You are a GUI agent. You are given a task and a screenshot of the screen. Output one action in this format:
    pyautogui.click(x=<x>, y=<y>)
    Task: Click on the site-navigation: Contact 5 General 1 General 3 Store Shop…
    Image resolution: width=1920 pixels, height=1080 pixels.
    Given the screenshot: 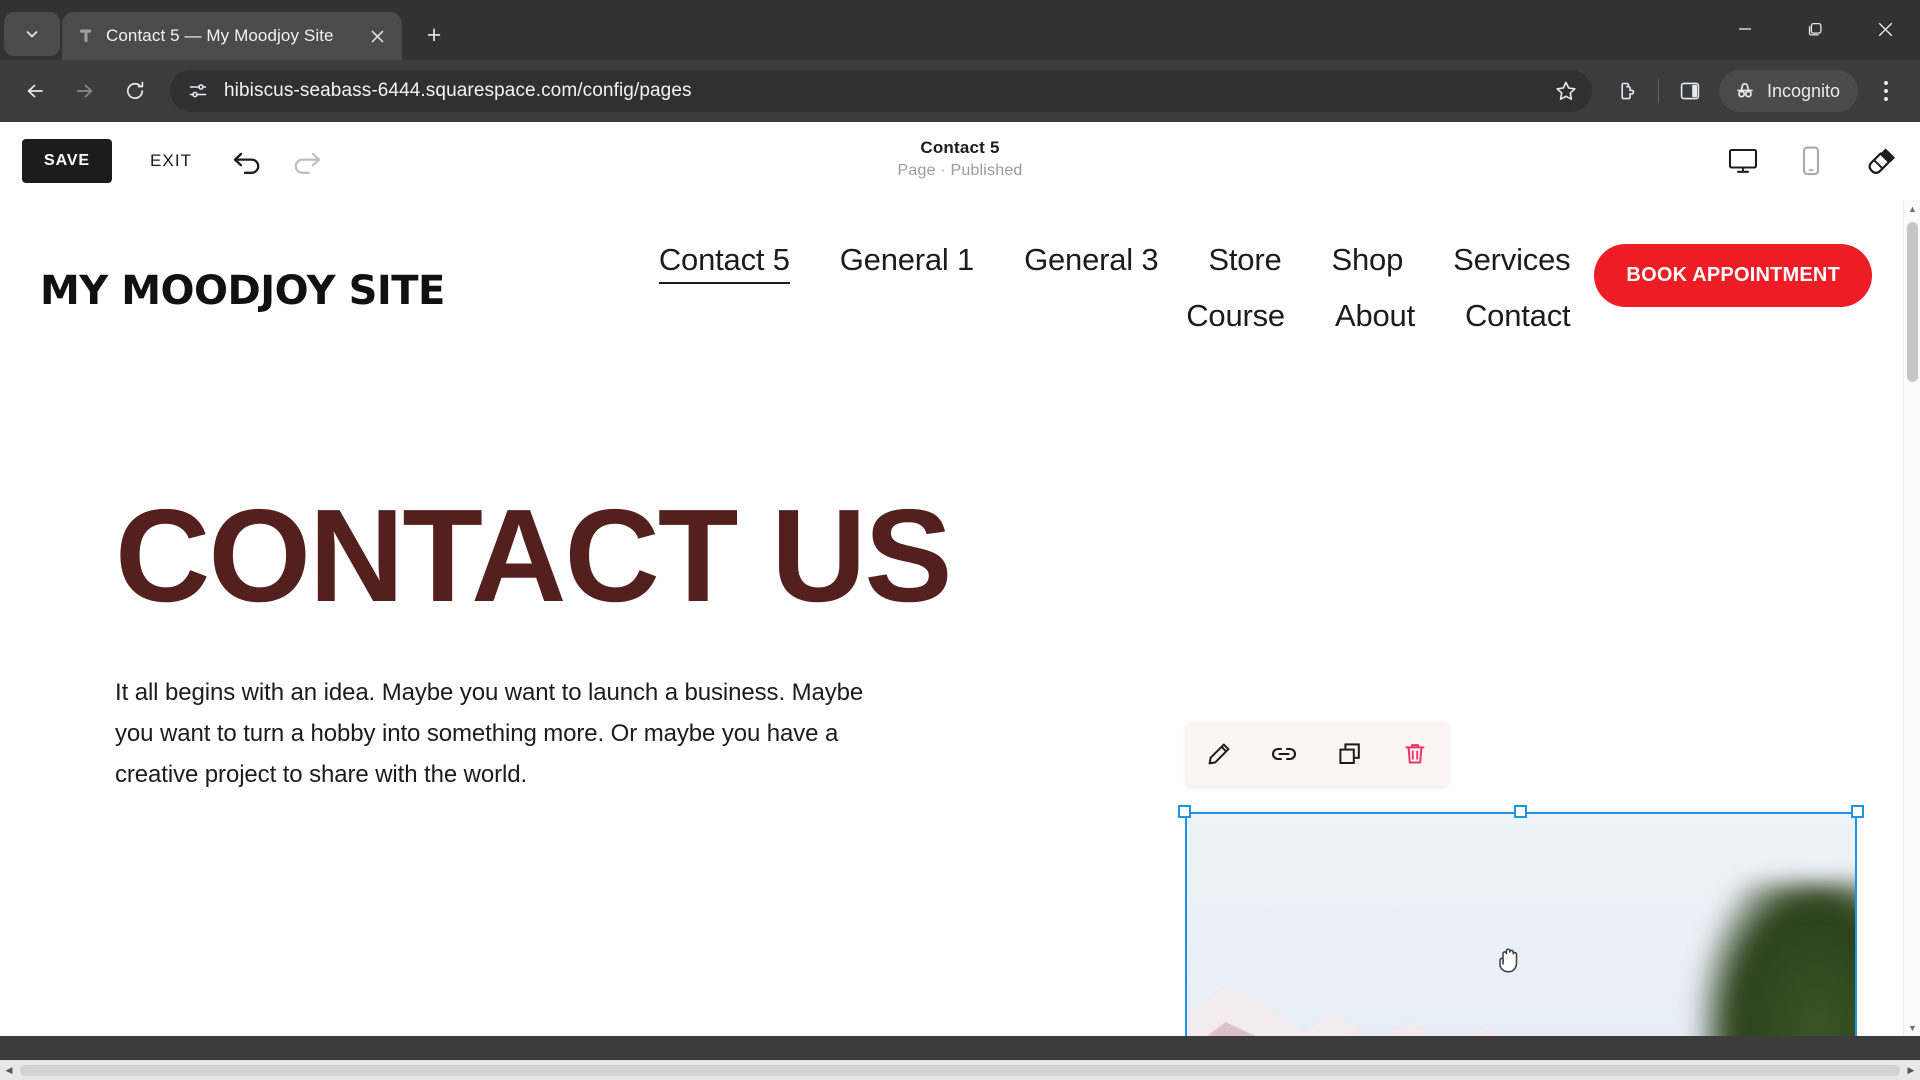 What is the action you would take?
    pyautogui.click(x=1070, y=290)
    